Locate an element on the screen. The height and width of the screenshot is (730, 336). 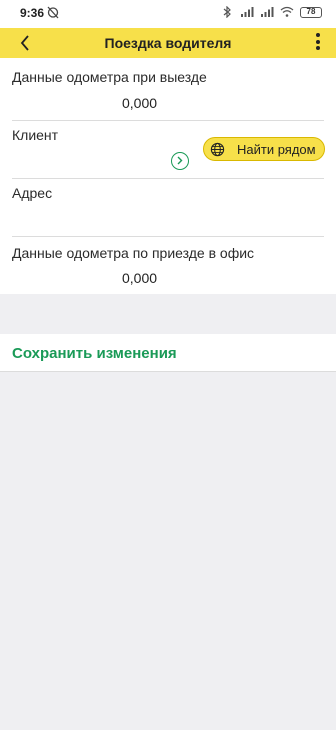
cell-signal-icon is located at coordinates (247, 12).